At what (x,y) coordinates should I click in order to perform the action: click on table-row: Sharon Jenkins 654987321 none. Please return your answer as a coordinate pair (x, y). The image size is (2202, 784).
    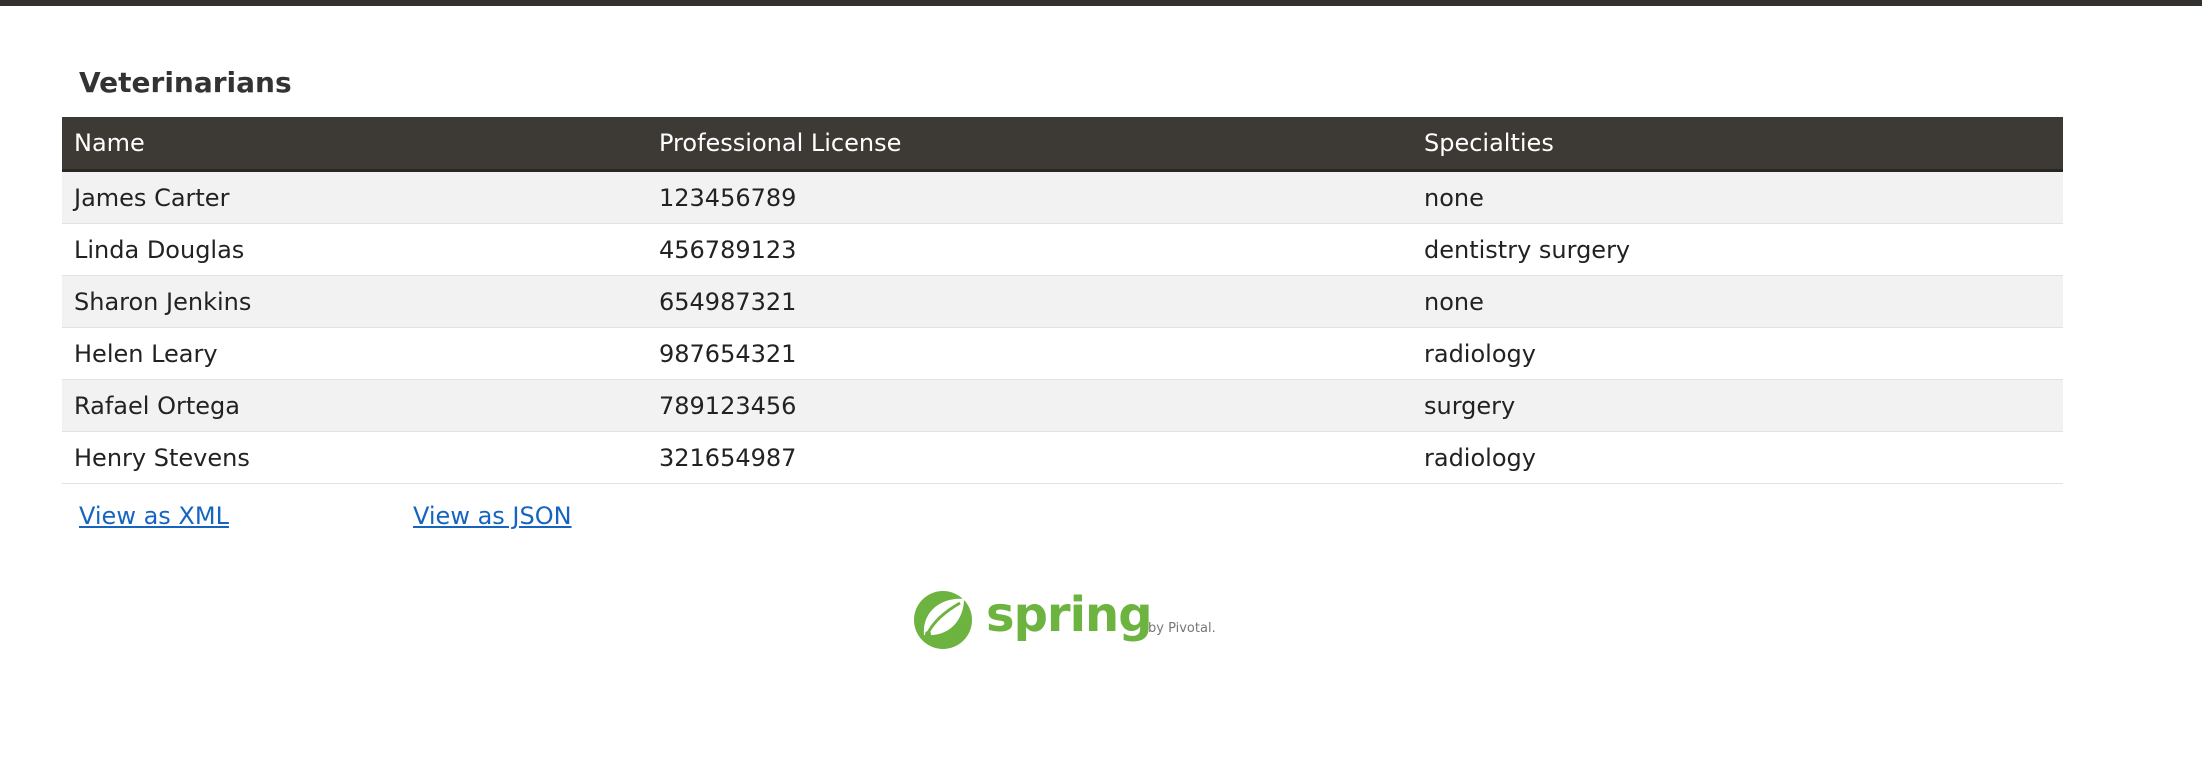
    Looking at the image, I should click on (1062, 301).